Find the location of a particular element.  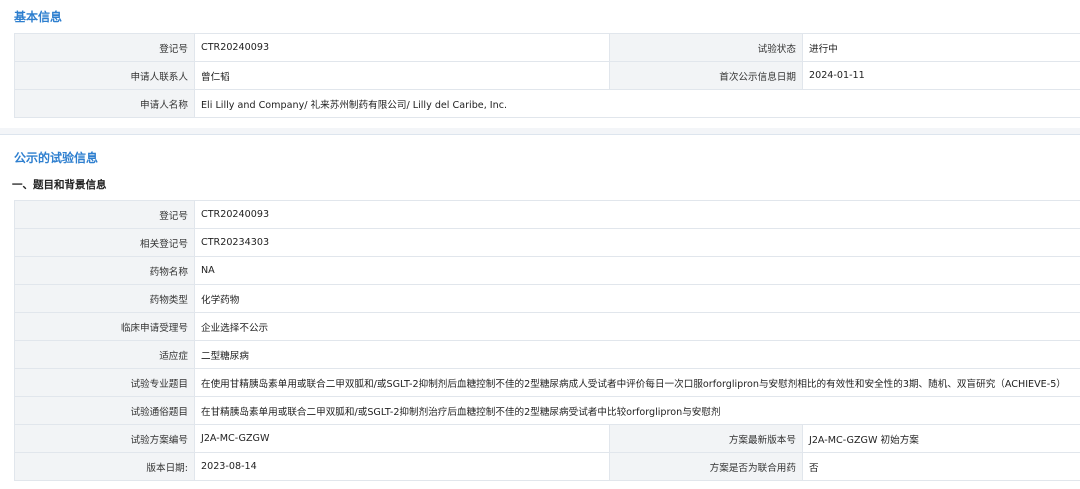

field-value: 曾仁韬 is located at coordinates (402, 75).